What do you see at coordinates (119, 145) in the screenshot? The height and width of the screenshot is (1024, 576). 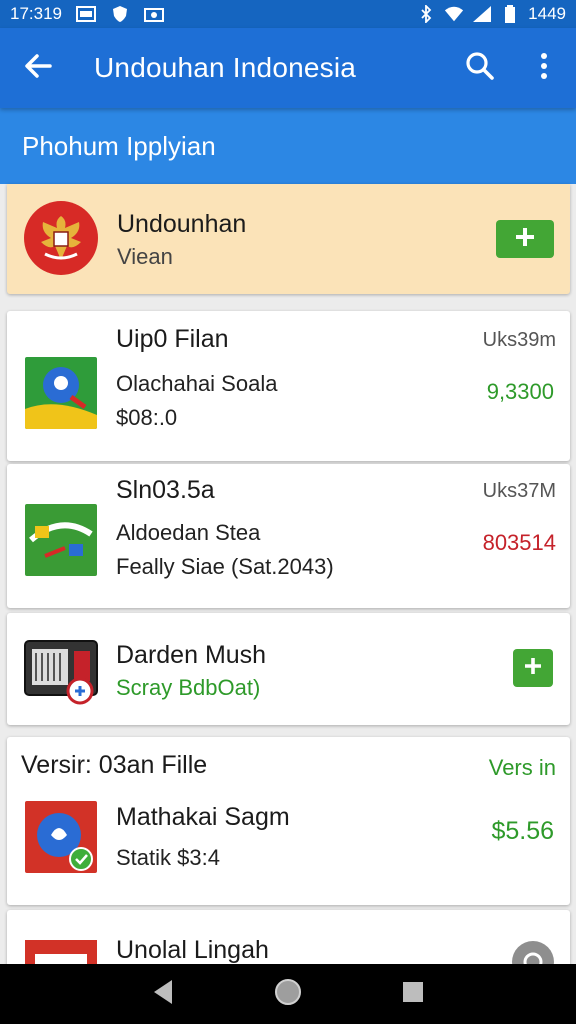 I see `section-header-label: Phohum Ipplyian` at bounding box center [119, 145].